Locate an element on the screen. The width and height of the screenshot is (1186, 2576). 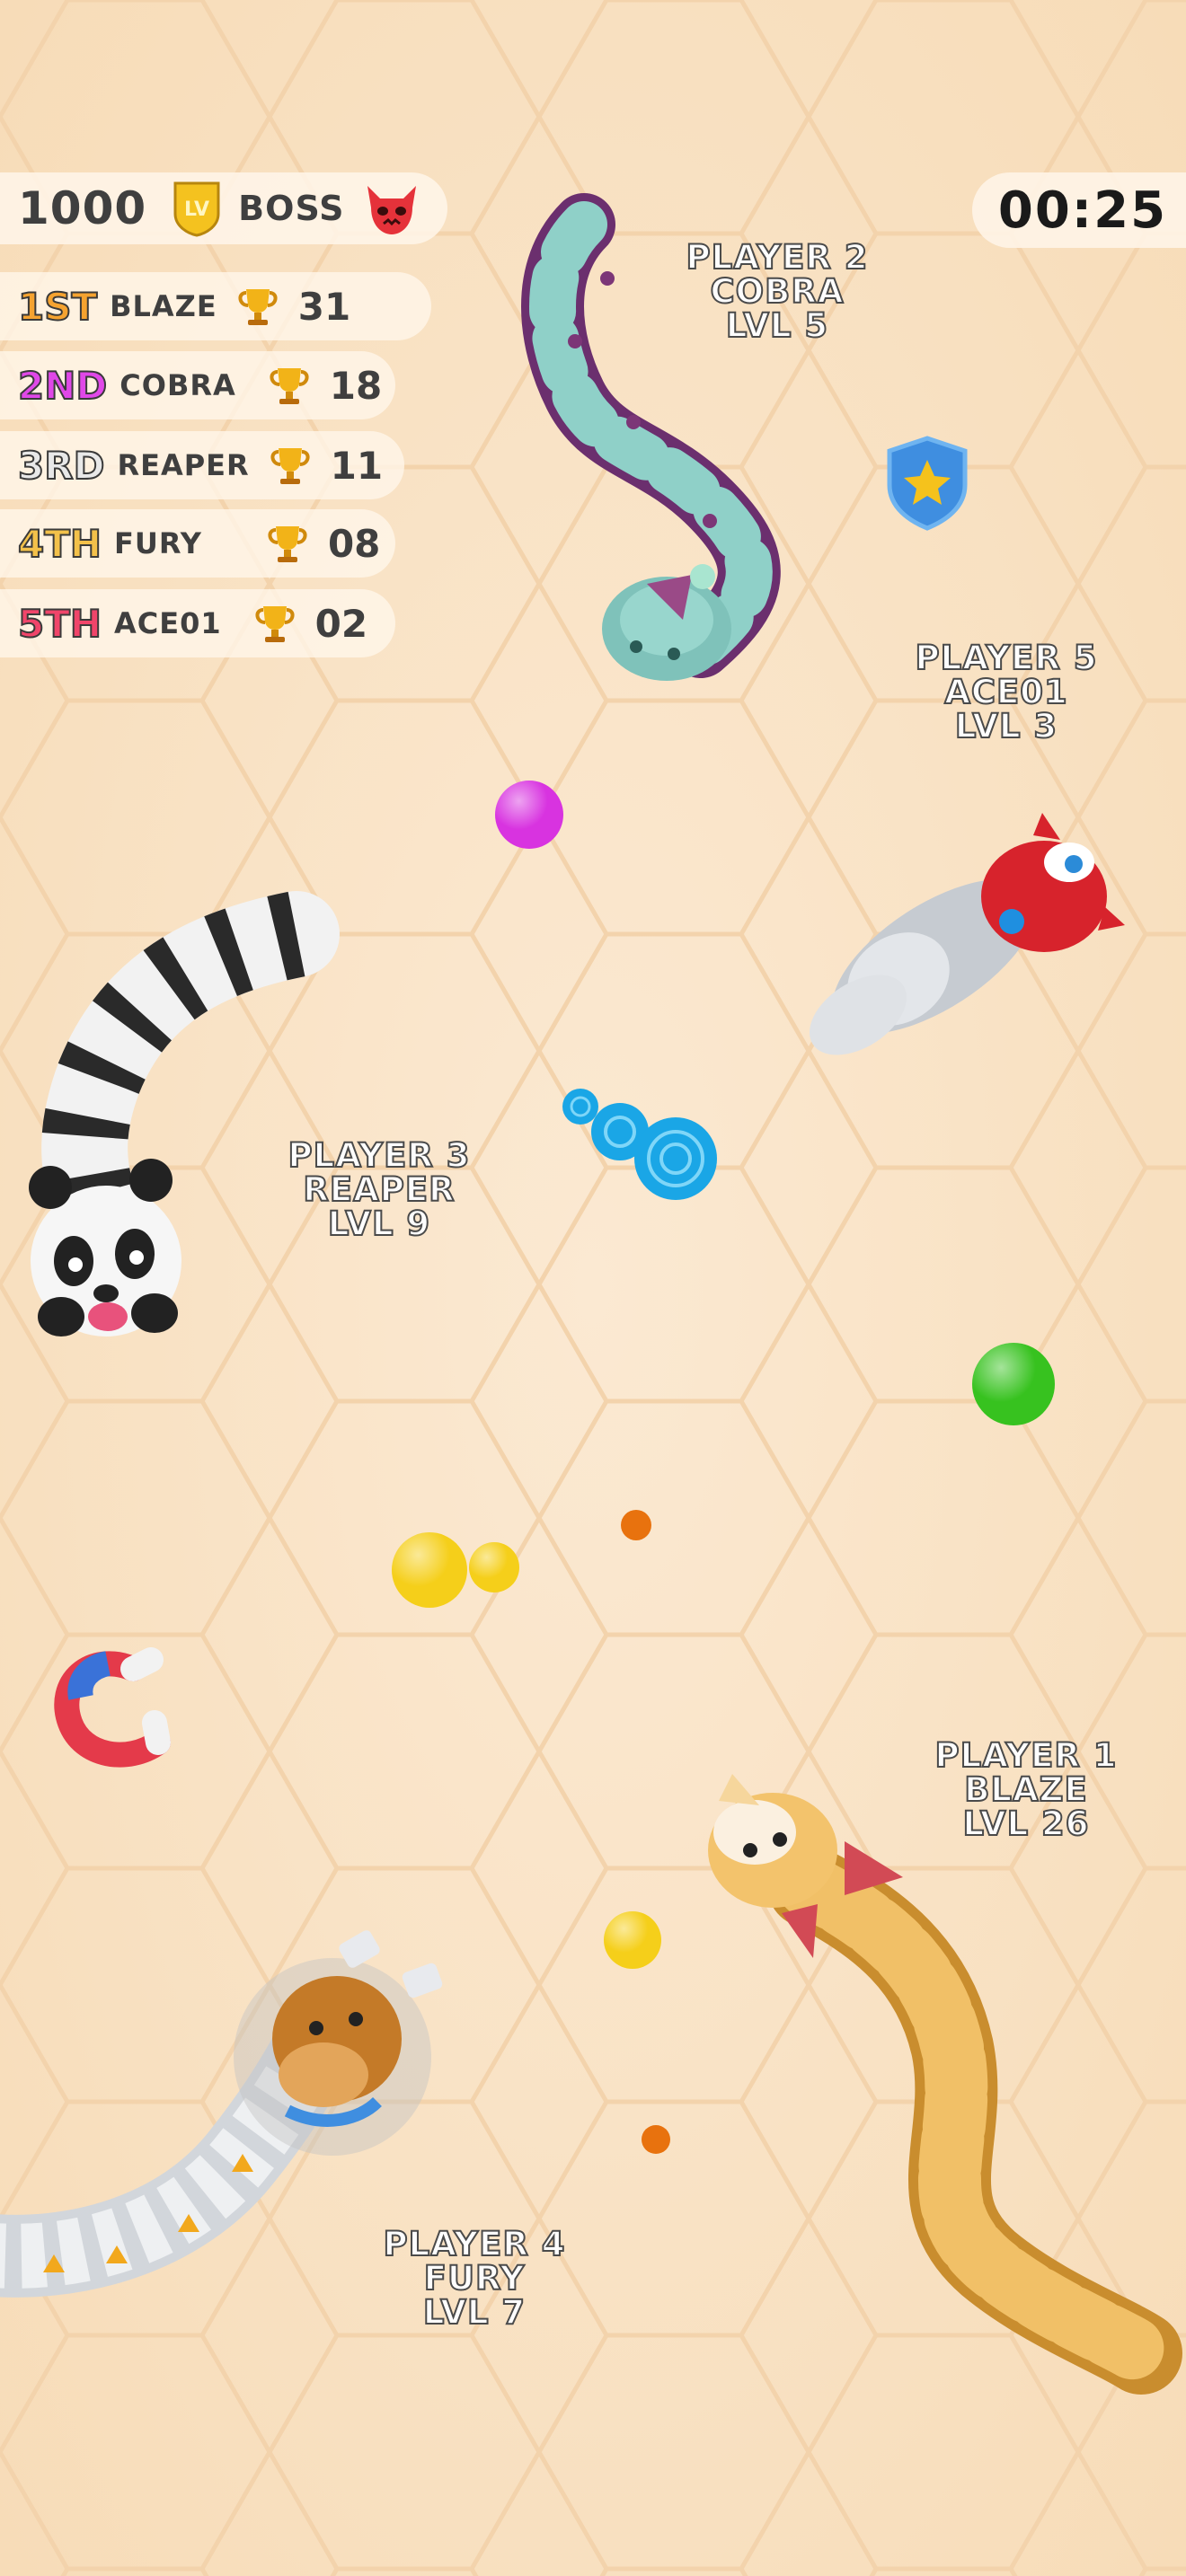
score-panel: 1000 LV BOSS is located at coordinates (223, 208).